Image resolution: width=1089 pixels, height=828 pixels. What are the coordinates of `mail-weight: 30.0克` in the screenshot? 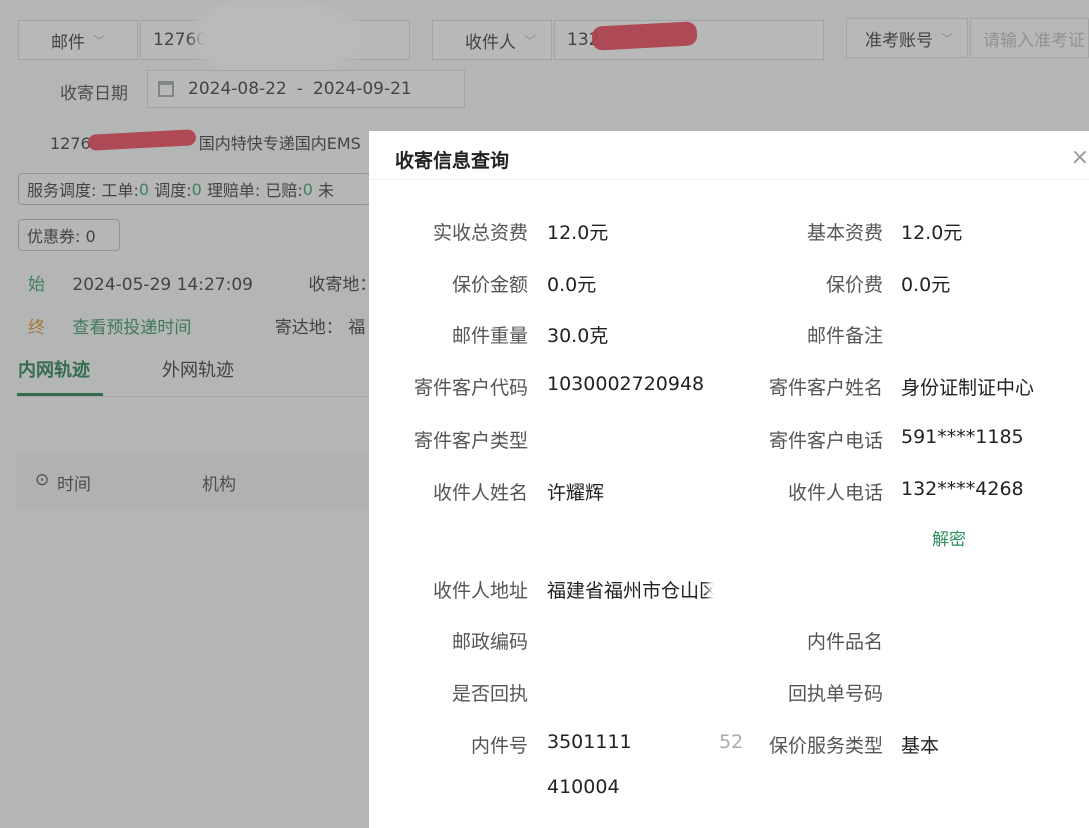 It's located at (578, 336).